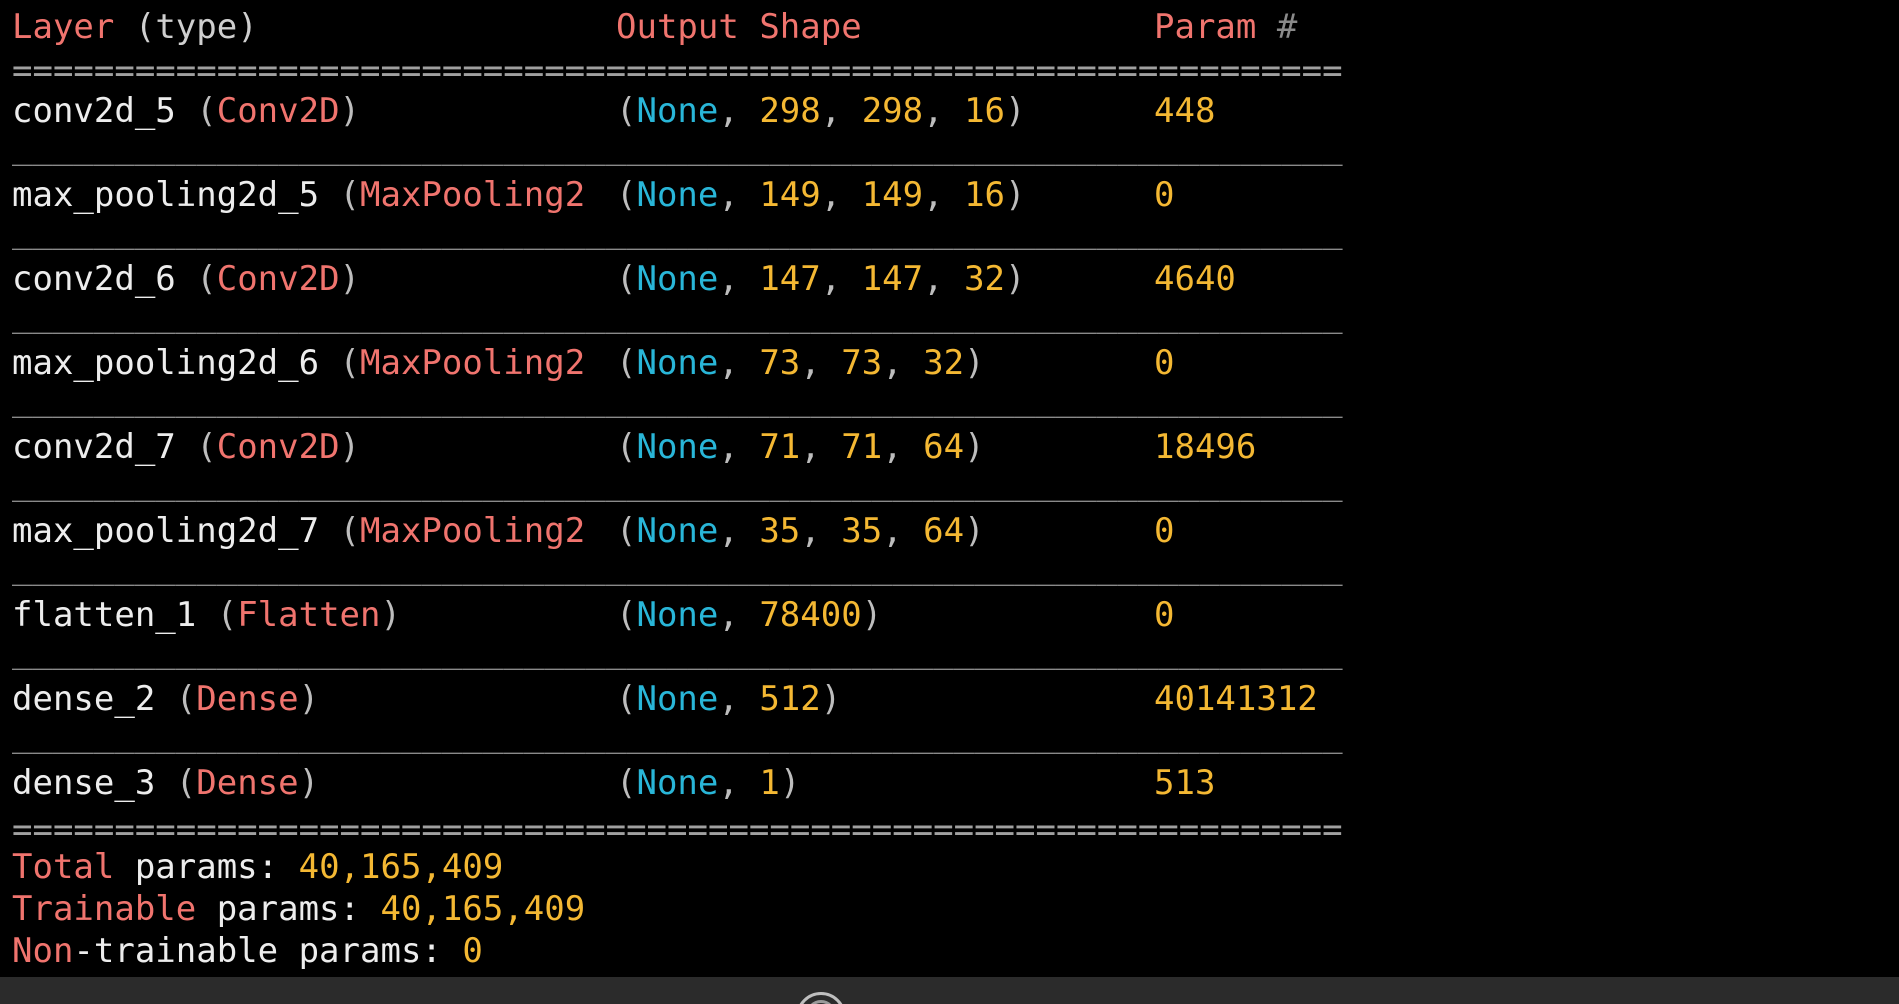 The width and height of the screenshot is (1899, 1004). Describe the element at coordinates (790, 699) in the screenshot. I see `shape-dim: 512` at that location.